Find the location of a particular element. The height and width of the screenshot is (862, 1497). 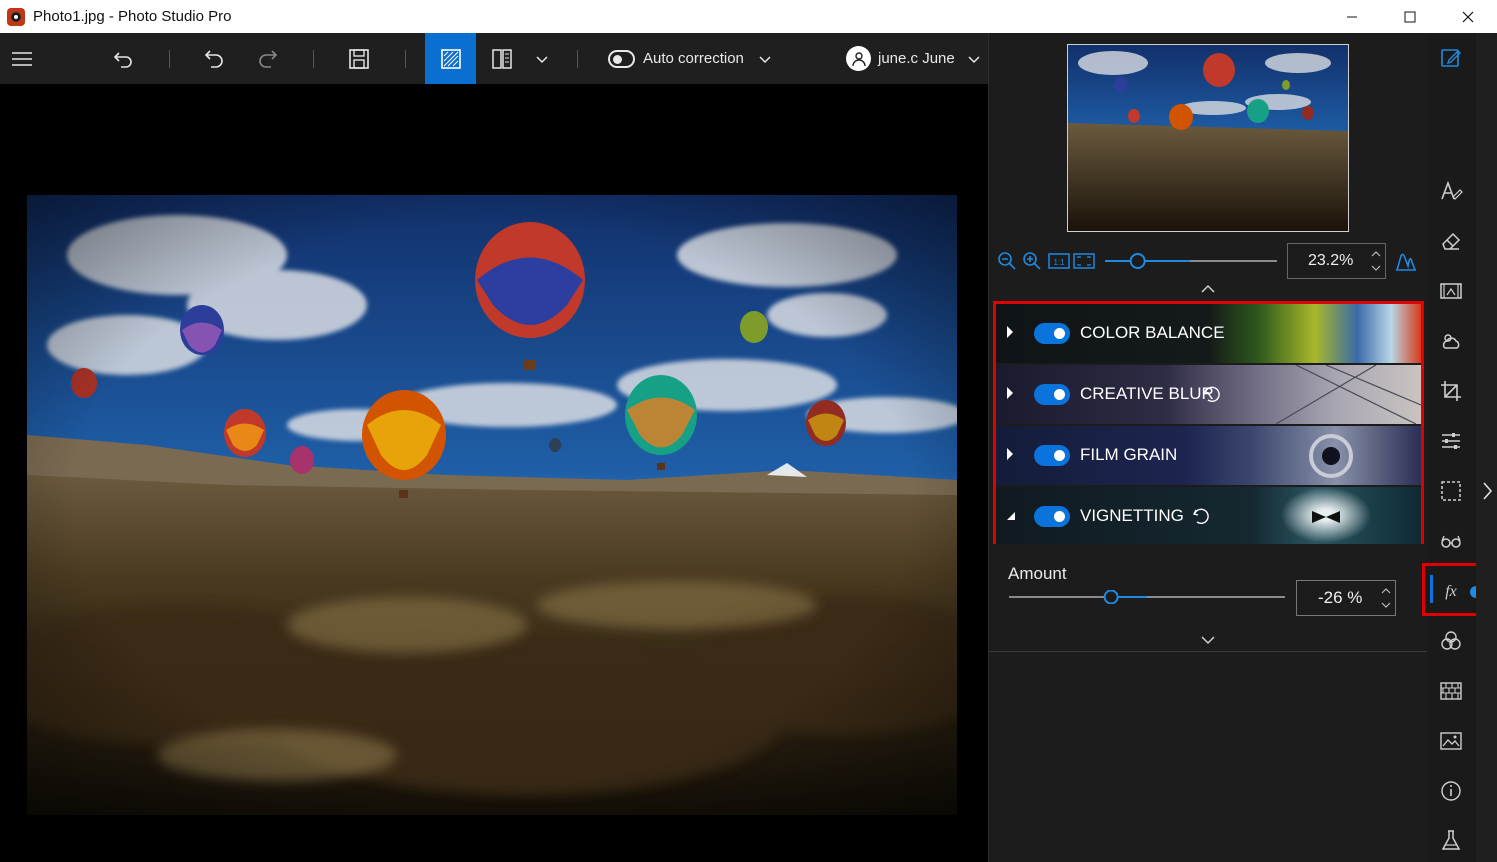

svg-text: 1:1 is located at coordinates (1059, 262).